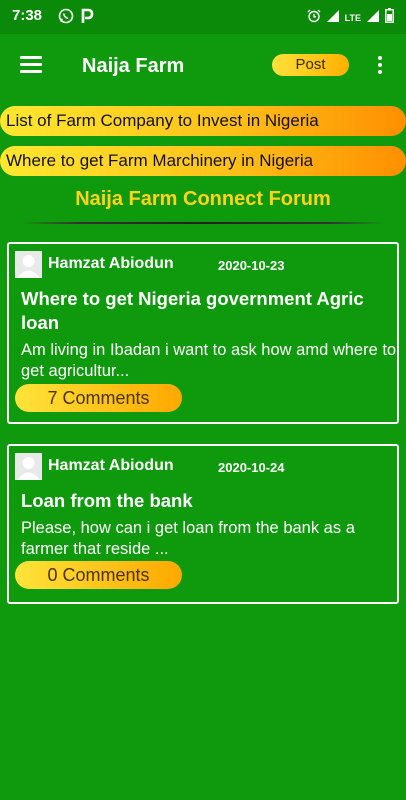 The image size is (406, 800). Describe the element at coordinates (203, 199) in the screenshot. I see `forum-title: Naija Farm Connect Forum` at that location.